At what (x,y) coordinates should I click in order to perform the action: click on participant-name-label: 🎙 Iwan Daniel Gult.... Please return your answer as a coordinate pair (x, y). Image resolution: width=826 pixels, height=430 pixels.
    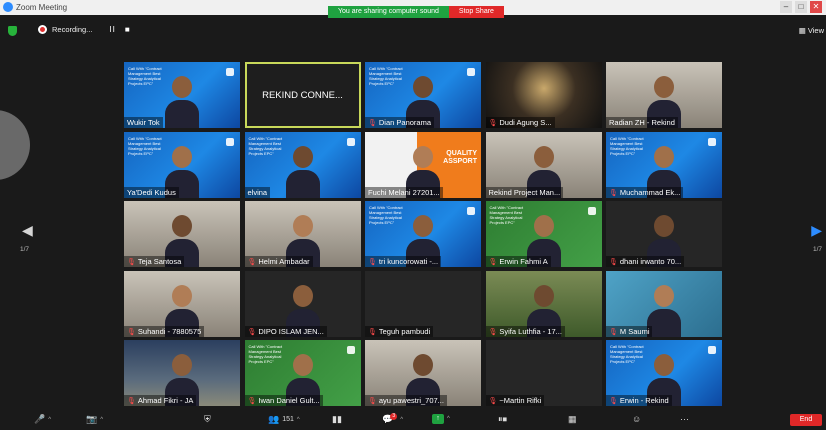
    Looking at the image, I should click on (283, 400).